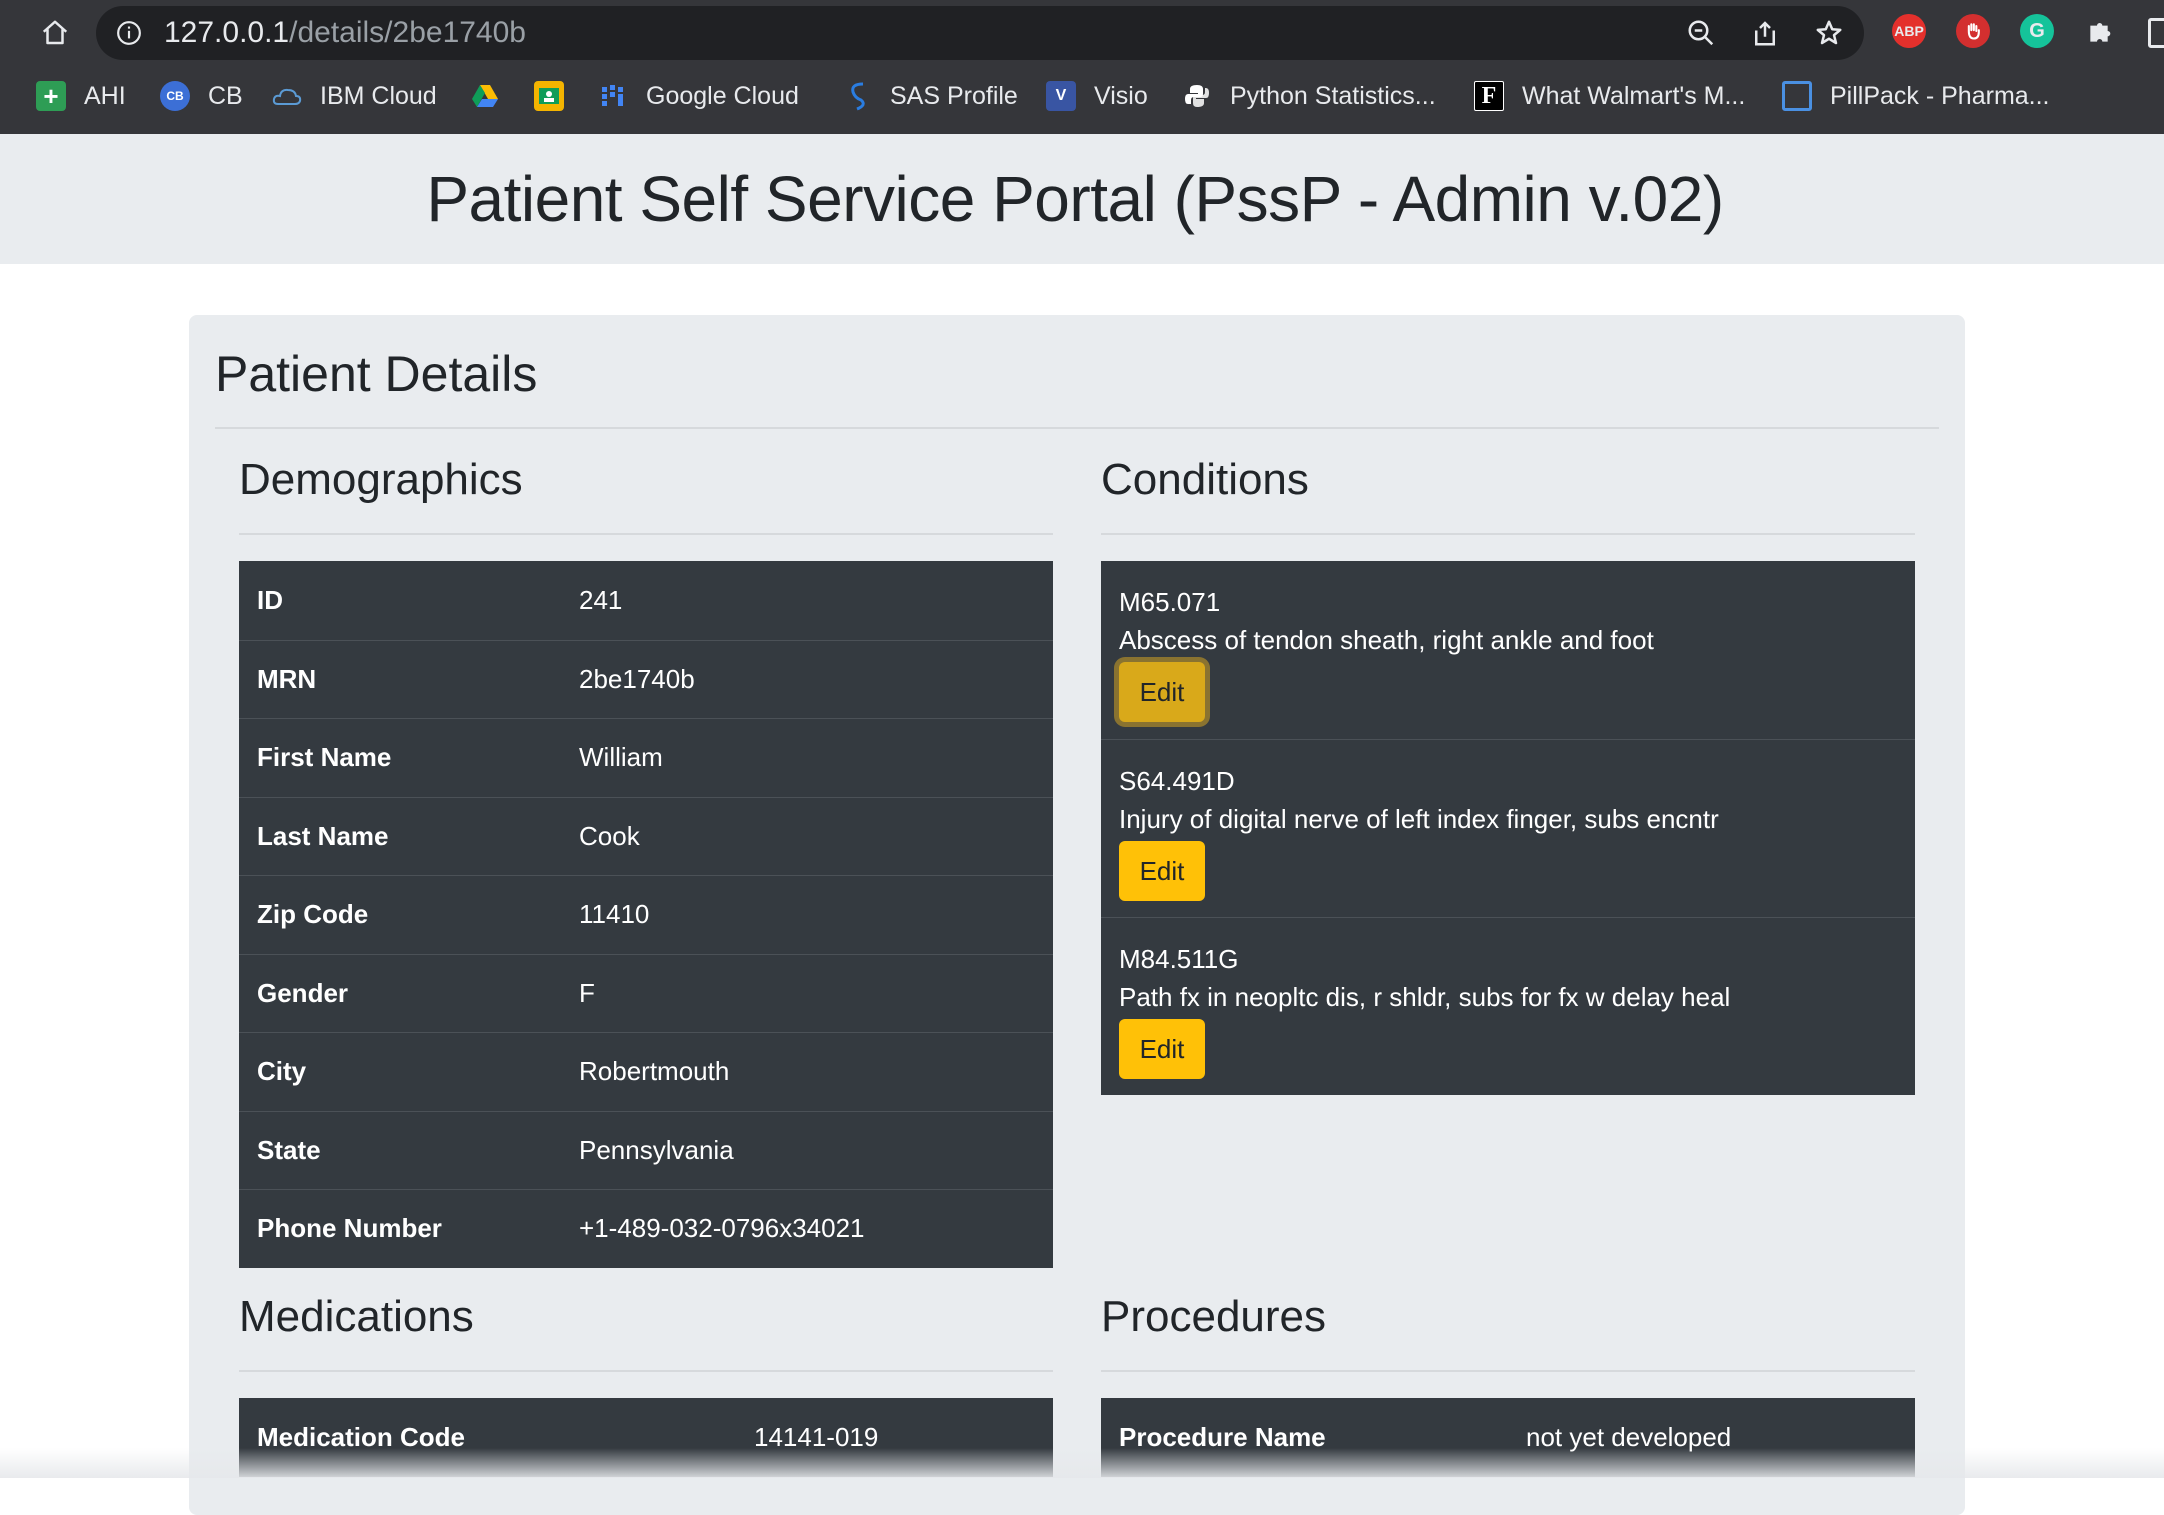  What do you see at coordinates (646, 600) in the screenshot?
I see `table-row: ID 241` at bounding box center [646, 600].